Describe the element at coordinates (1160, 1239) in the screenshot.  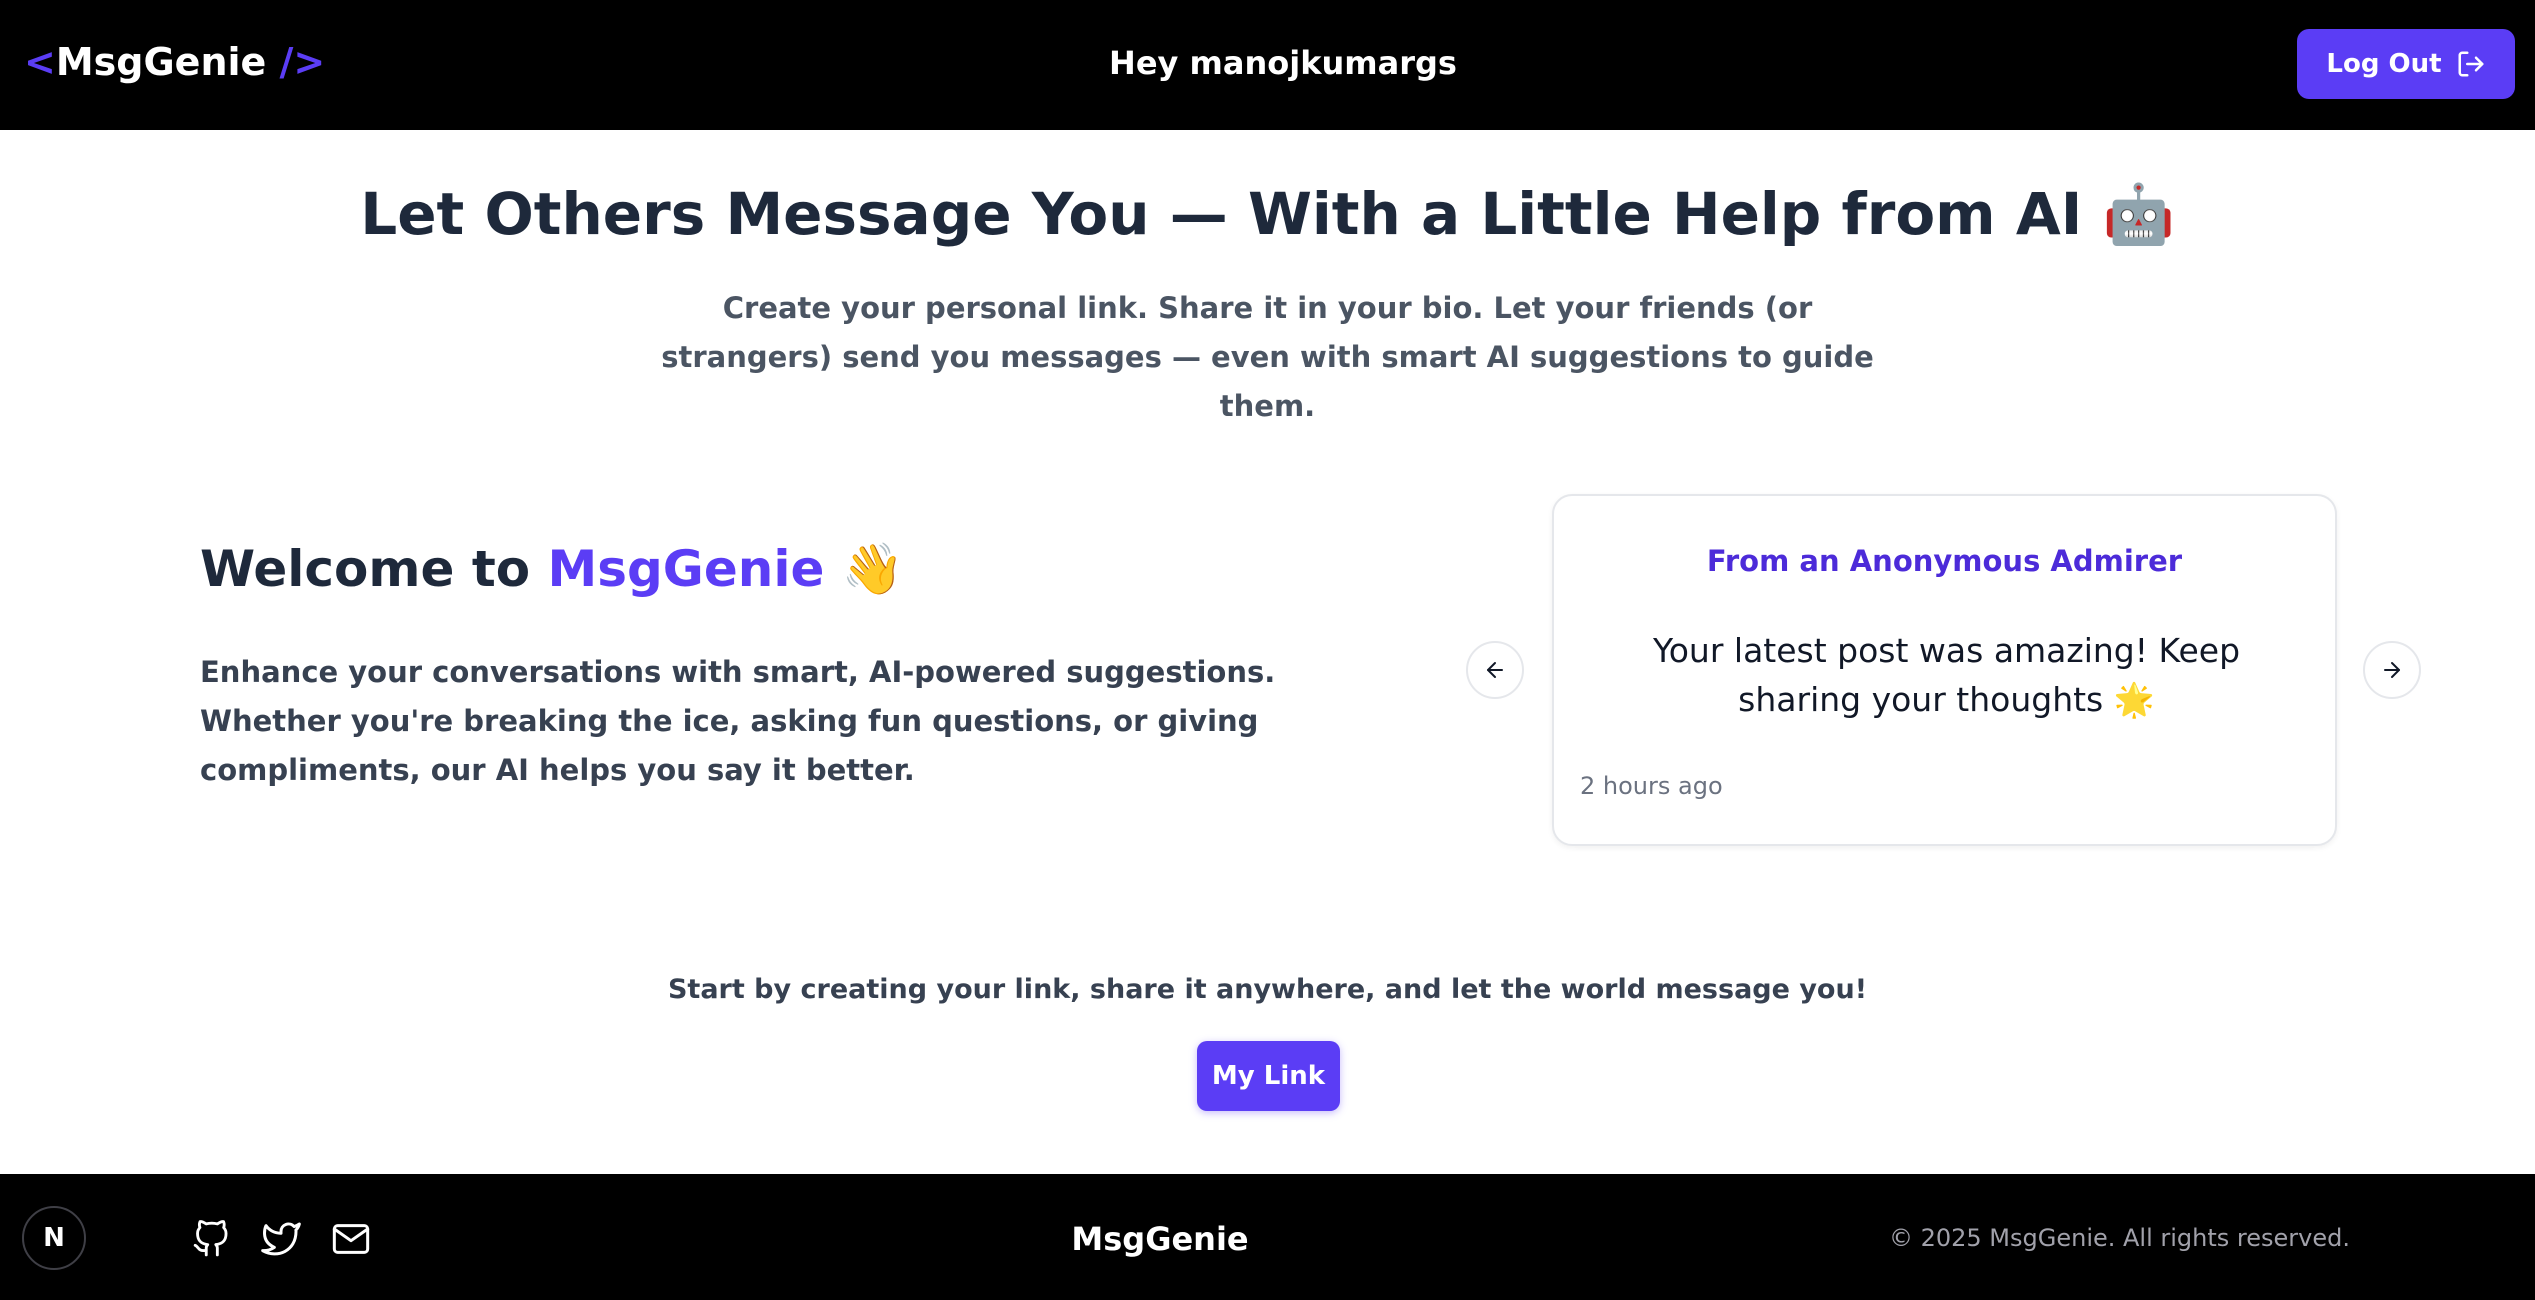
I see `footer-brand: MsgGenie` at that location.